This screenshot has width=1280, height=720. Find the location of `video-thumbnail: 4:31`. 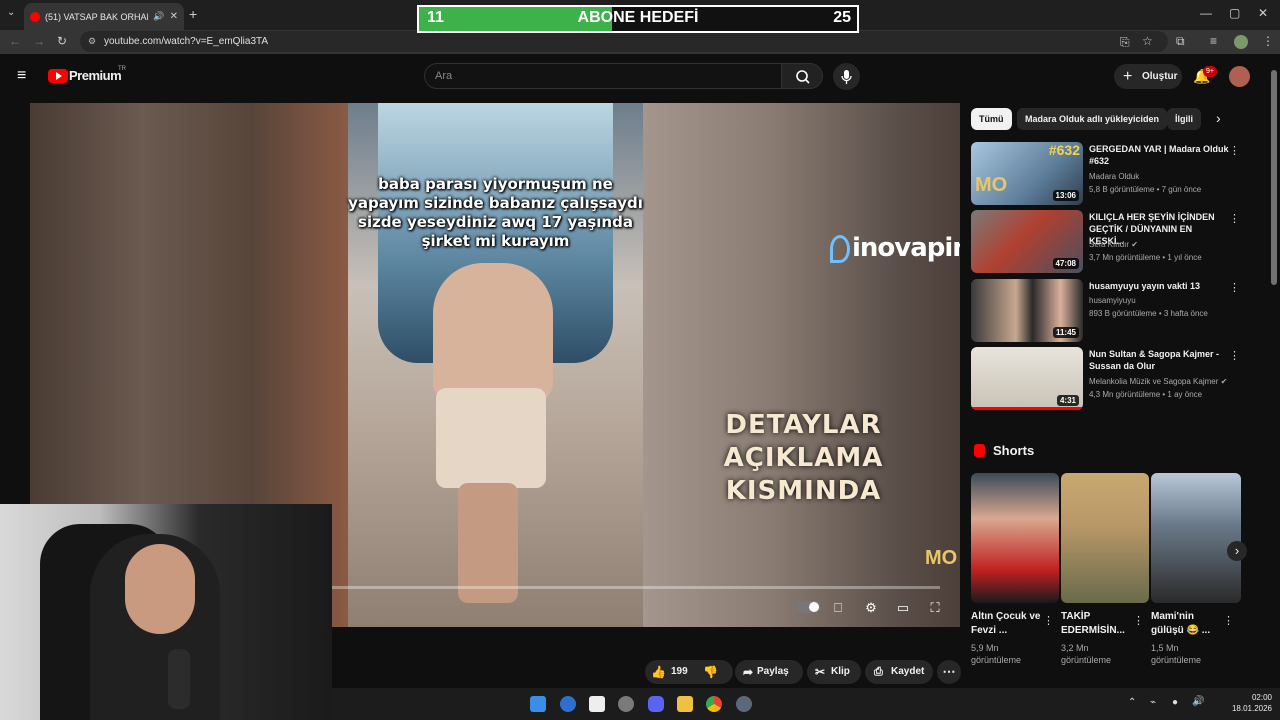

video-thumbnail: 4:31 is located at coordinates (1027, 378).